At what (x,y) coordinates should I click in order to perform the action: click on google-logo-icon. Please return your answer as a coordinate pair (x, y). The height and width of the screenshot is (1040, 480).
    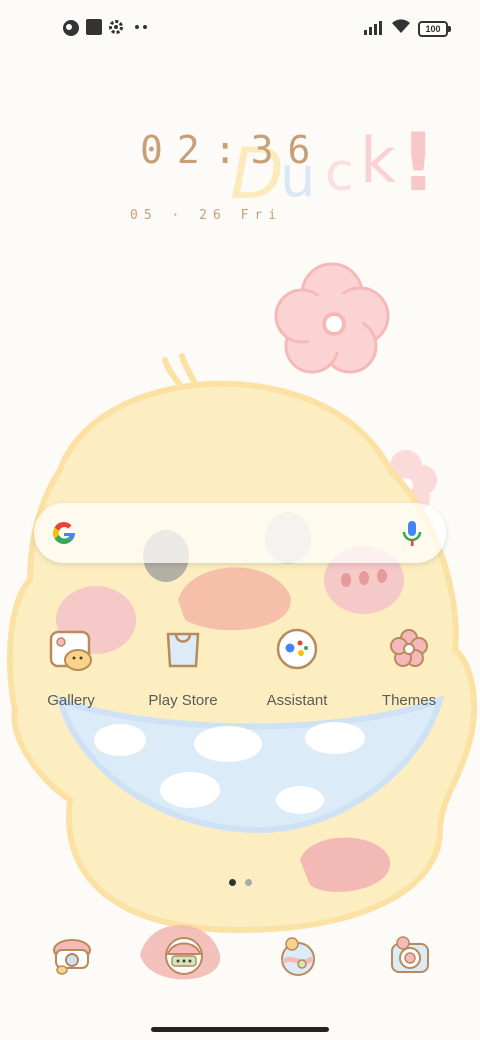
    Looking at the image, I should click on (64, 533).